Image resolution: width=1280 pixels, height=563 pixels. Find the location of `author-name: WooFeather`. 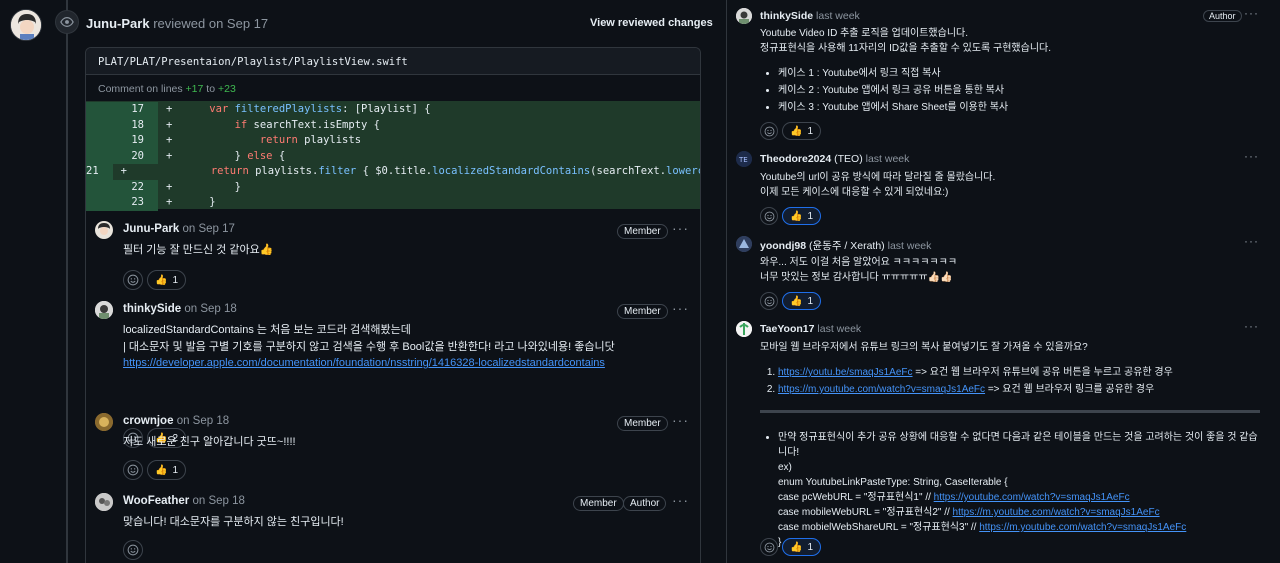

author-name: WooFeather is located at coordinates (156, 501).